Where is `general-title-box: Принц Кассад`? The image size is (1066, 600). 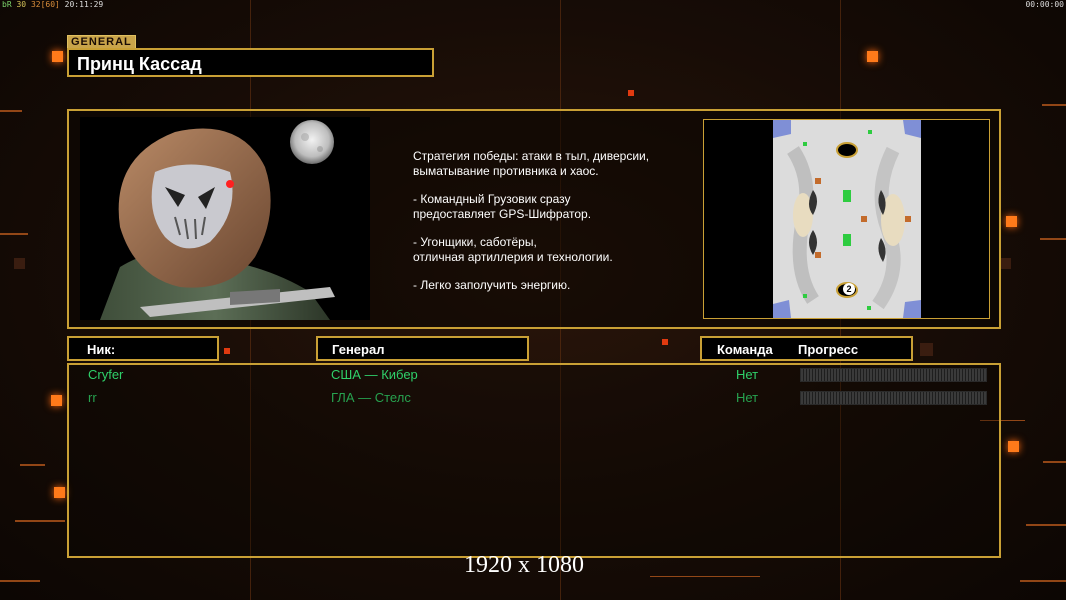
general-title-box: Принц Кассад is located at coordinates (250, 62).